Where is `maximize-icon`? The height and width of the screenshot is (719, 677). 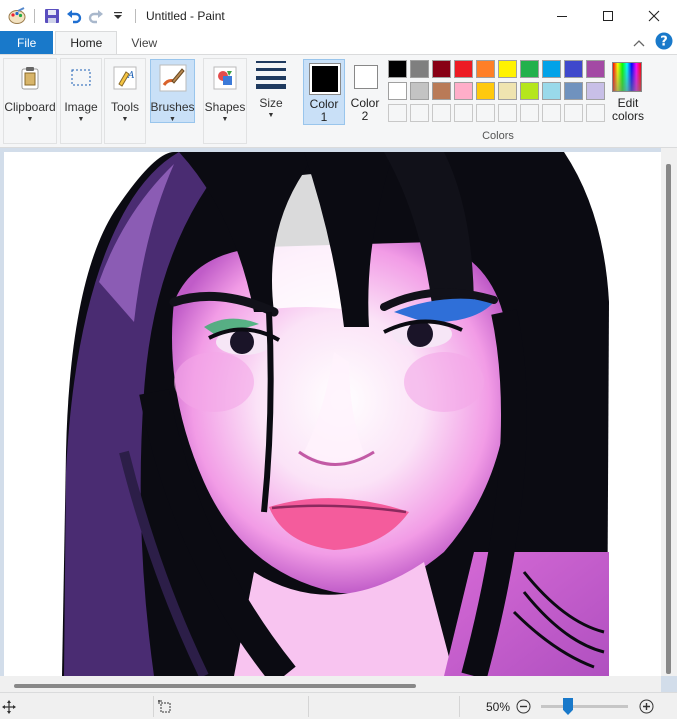 maximize-icon is located at coordinates (608, 15).